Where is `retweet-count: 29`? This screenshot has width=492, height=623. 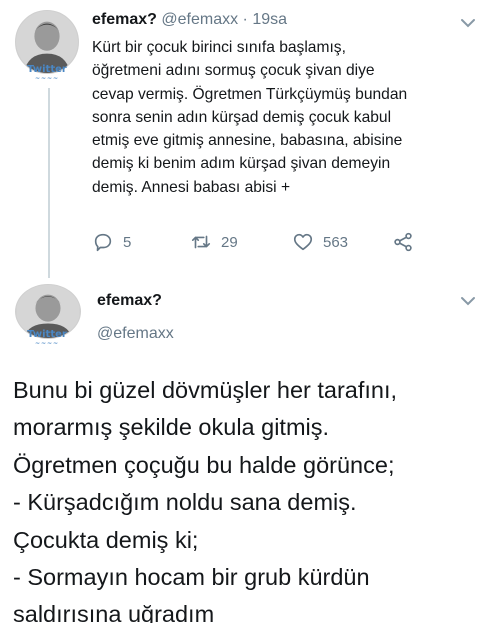
retweet-count: 29 is located at coordinates (229, 242).